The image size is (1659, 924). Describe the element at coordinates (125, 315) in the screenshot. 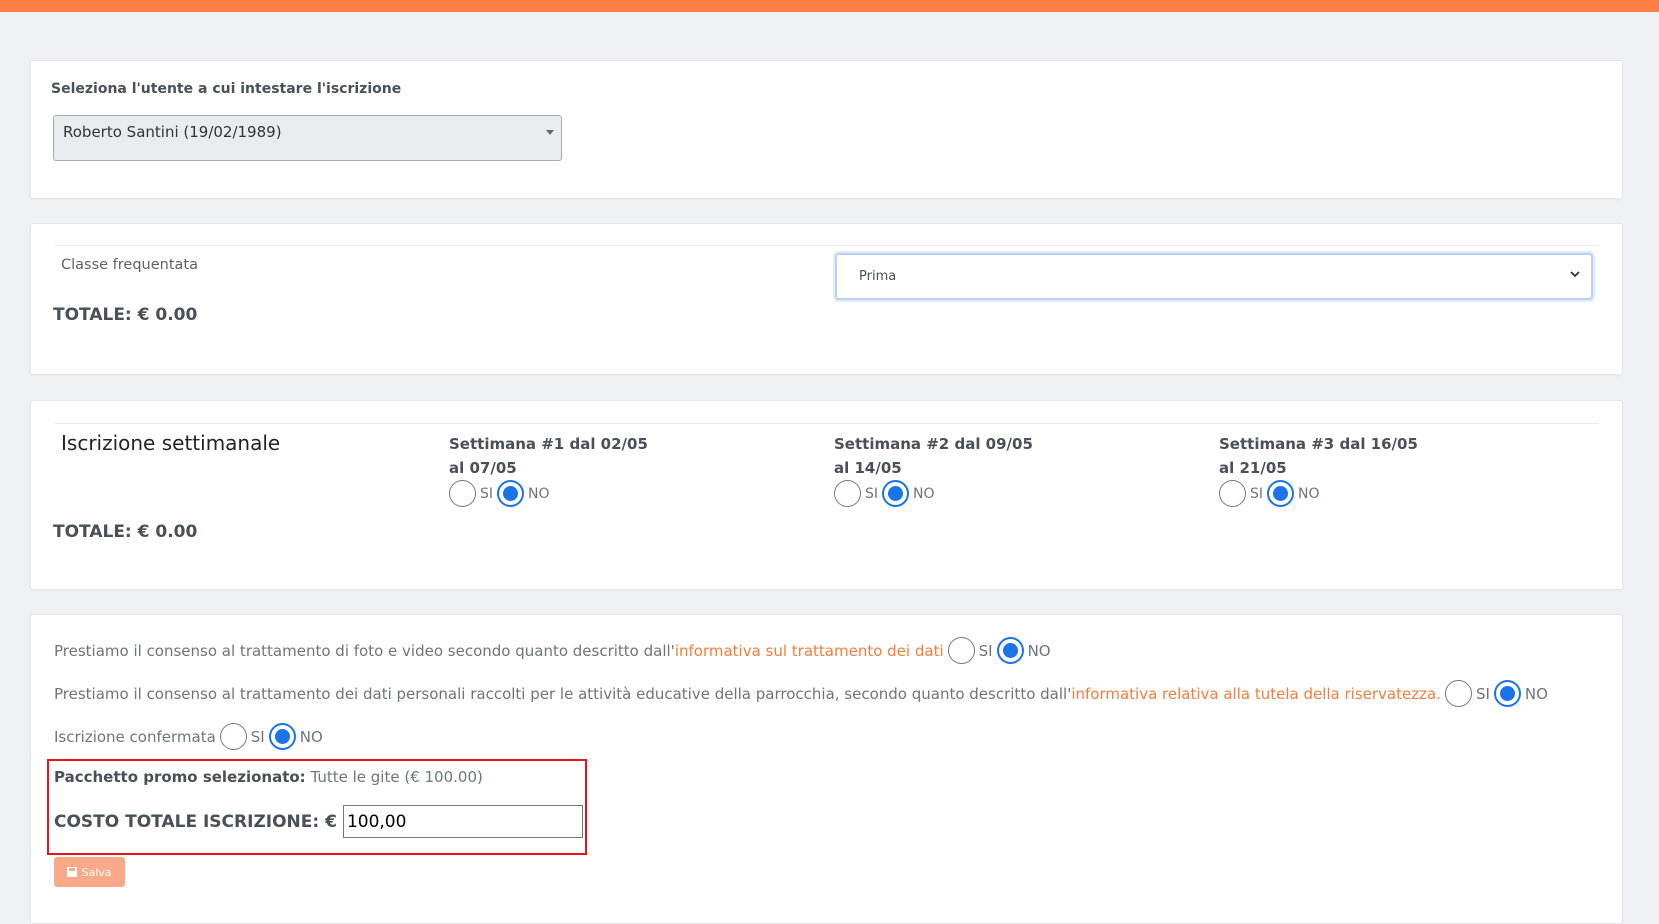

I see `class-total: TOTALE: € 0.00` at that location.